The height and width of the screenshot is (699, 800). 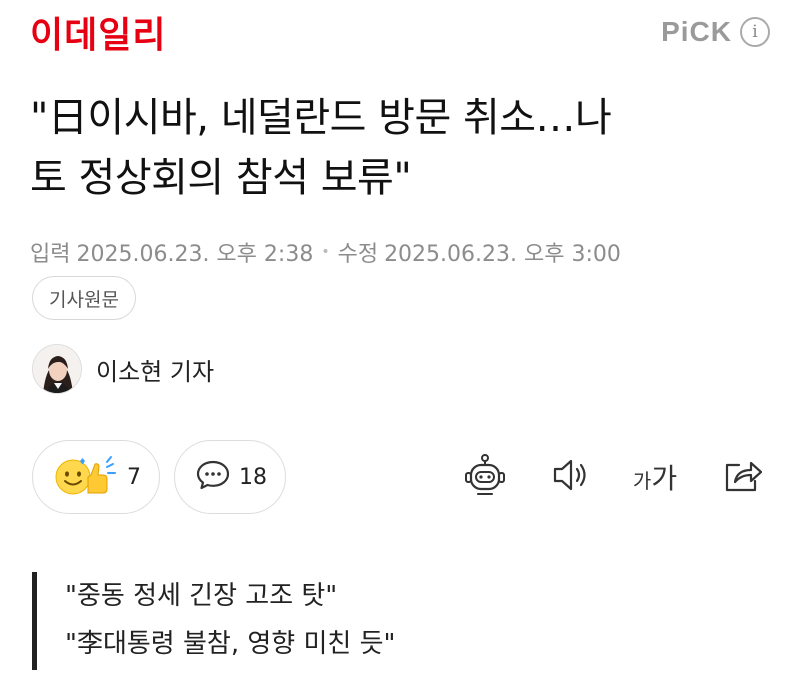 I want to click on like-count: 7, so click(x=134, y=477).